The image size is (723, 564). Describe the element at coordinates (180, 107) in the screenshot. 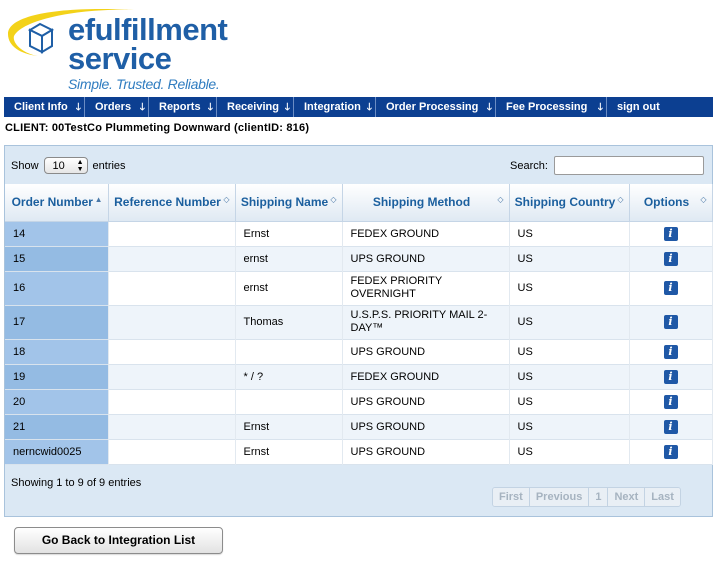

I see `nav-label: Reports` at that location.